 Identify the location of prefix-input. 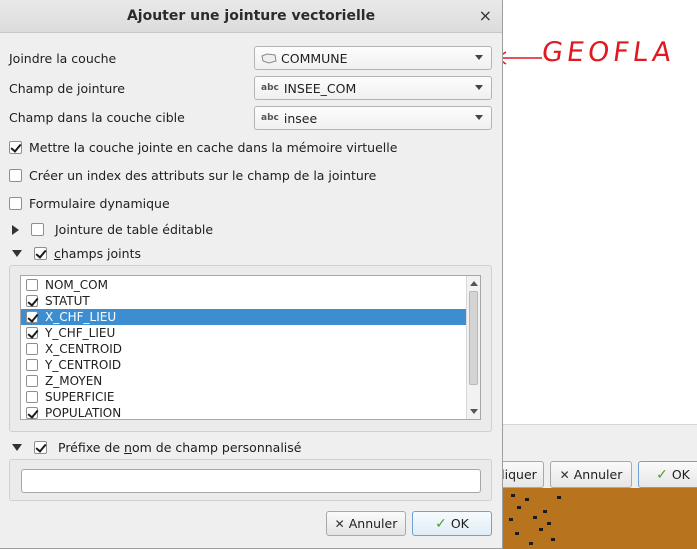
(251, 481).